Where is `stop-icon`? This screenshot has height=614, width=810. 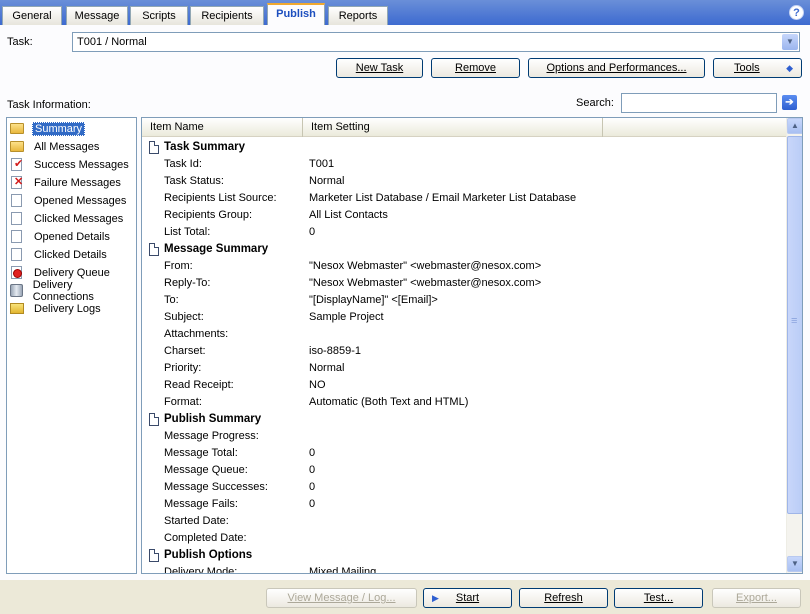
stop-icon is located at coordinates (16, 272).